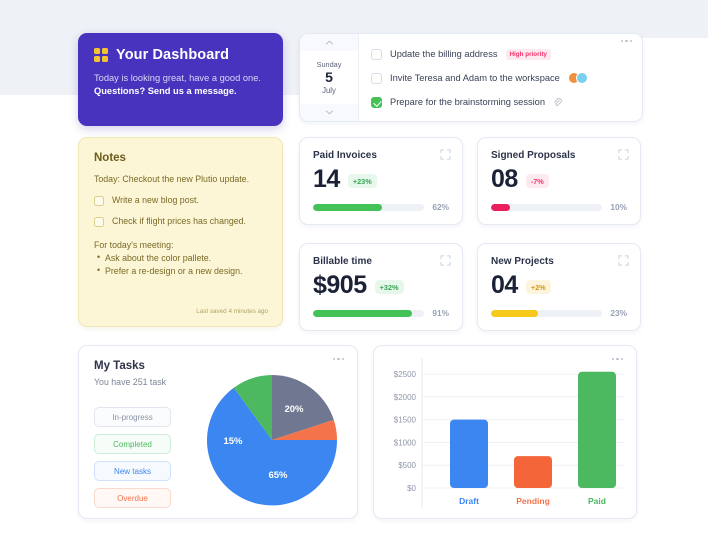 Image resolution: width=708 pixels, height=545 pixels. I want to click on stat-card-signed-proposals: Signed Proposals 08 -7% 10%, so click(559, 181).